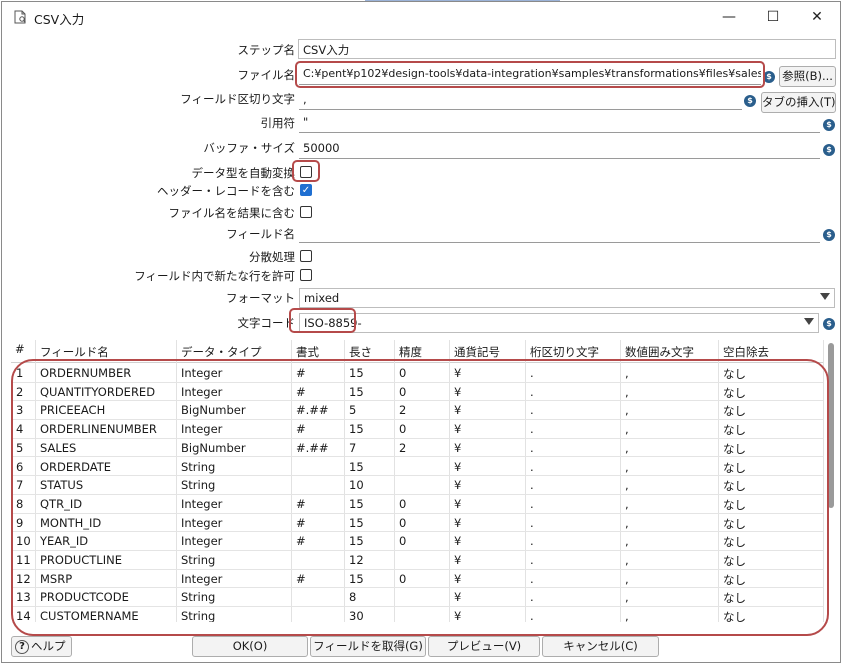 The height and width of the screenshot is (663, 841). I want to click on table-cell: #.##, so click(312, 410).